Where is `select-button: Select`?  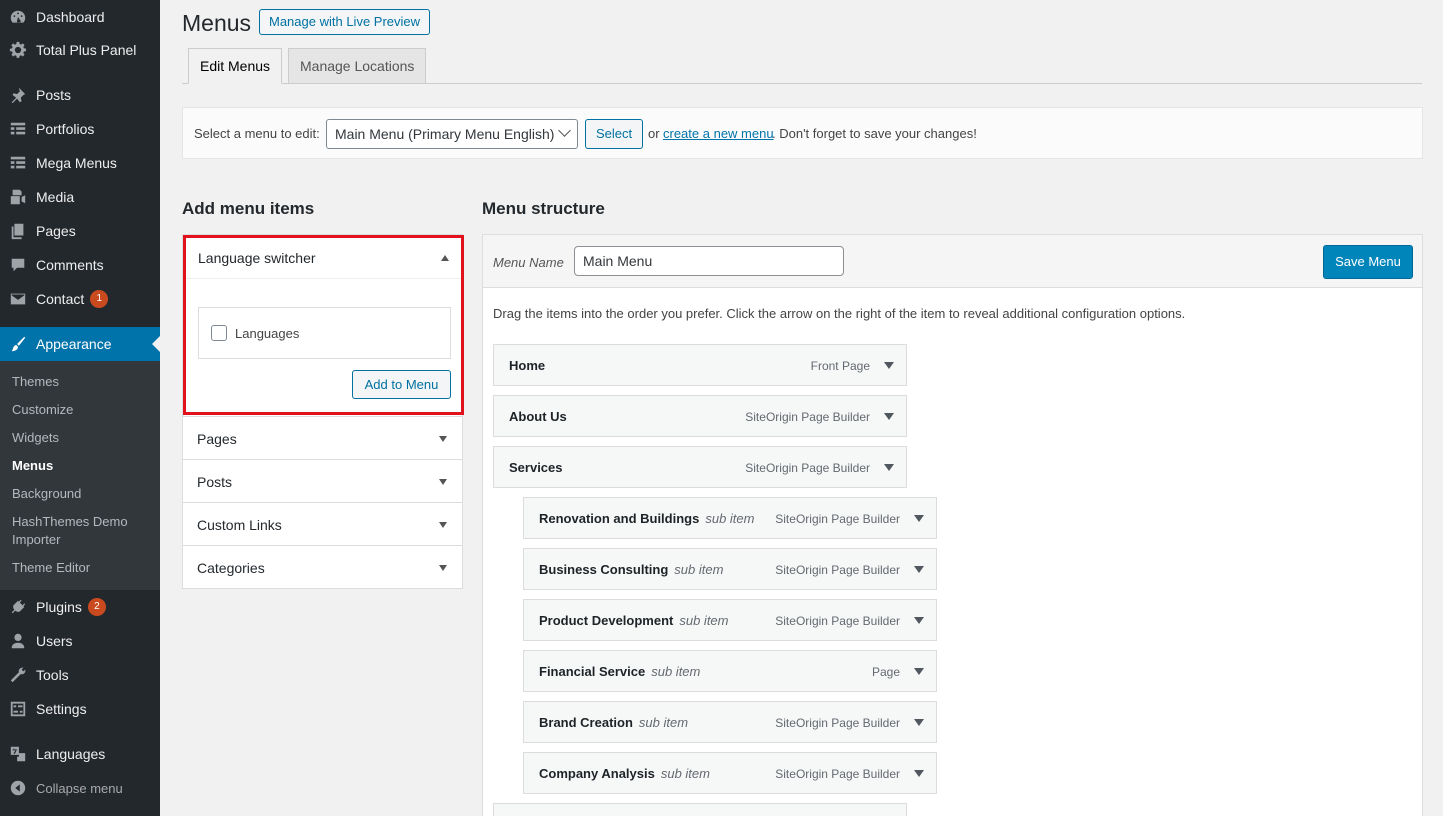
select-button: Select is located at coordinates (614, 134).